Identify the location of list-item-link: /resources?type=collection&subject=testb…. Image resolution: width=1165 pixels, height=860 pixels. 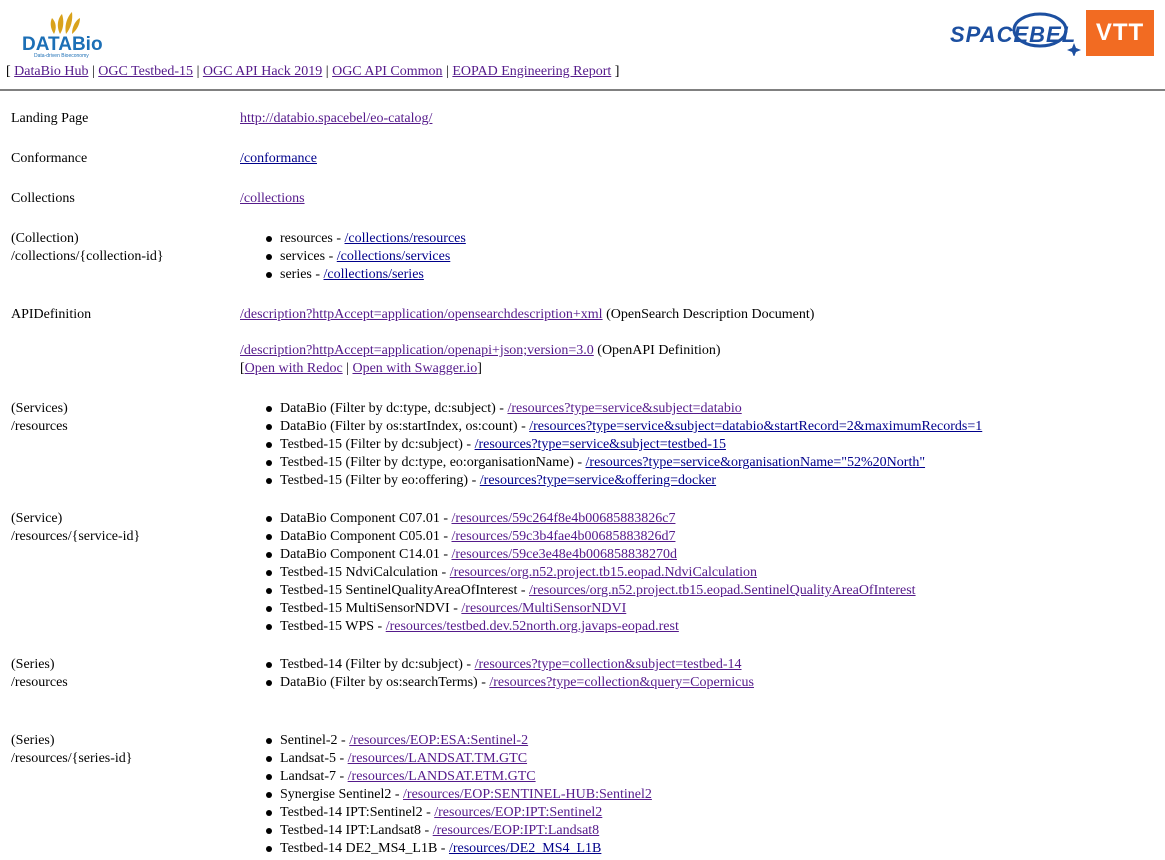
(608, 664).